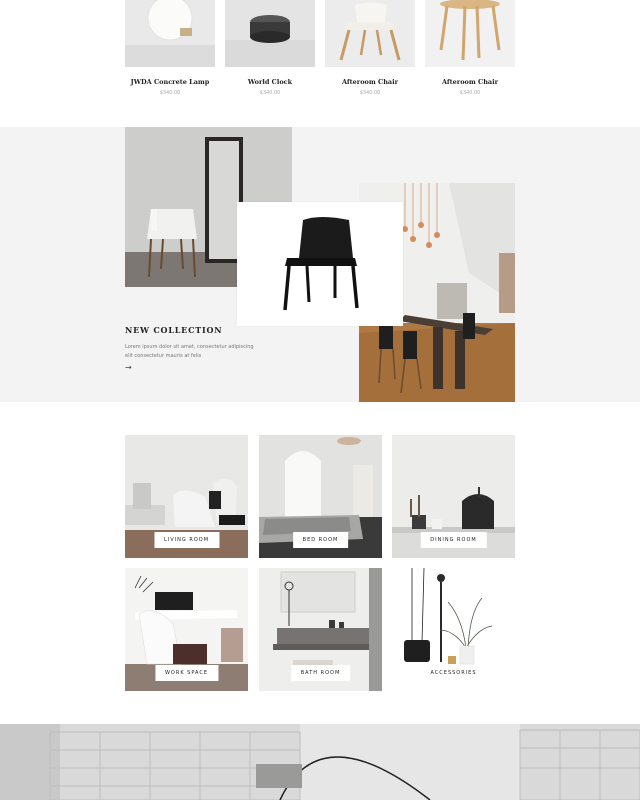 The width and height of the screenshot is (640, 800). What do you see at coordinates (270, 82) in the screenshot?
I see `product-name: World Clock` at bounding box center [270, 82].